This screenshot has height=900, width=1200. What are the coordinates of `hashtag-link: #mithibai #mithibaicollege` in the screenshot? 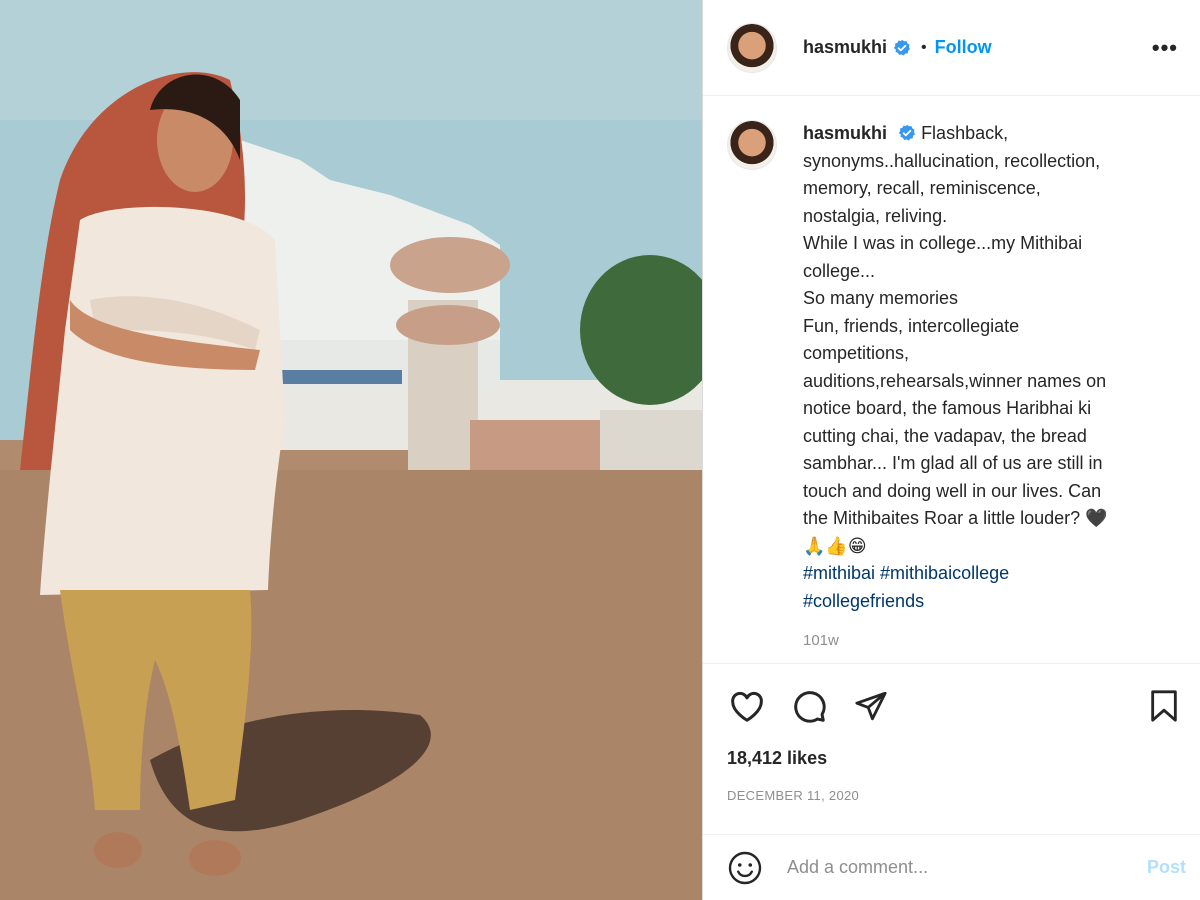 It's located at (991, 574).